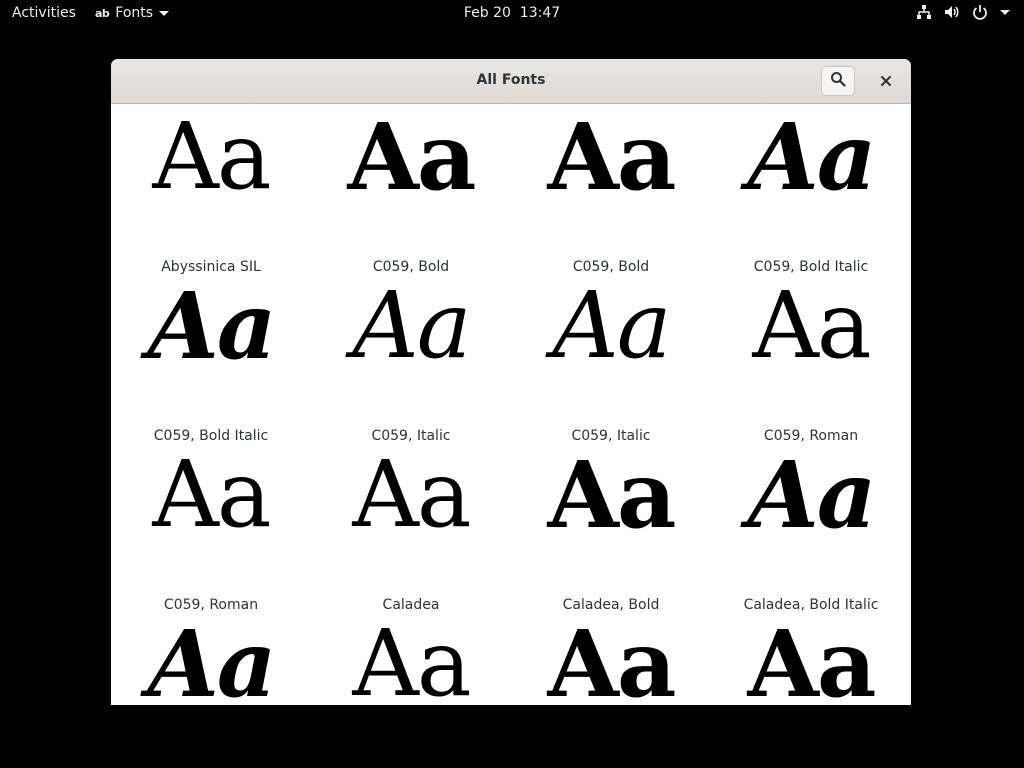 This screenshot has height=768, width=1024. What do you see at coordinates (924, 12) in the screenshot?
I see `network-icon` at bounding box center [924, 12].